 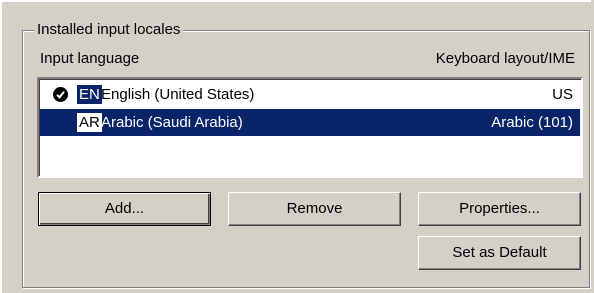 I want to click on check-circle-icon, so click(x=60, y=94).